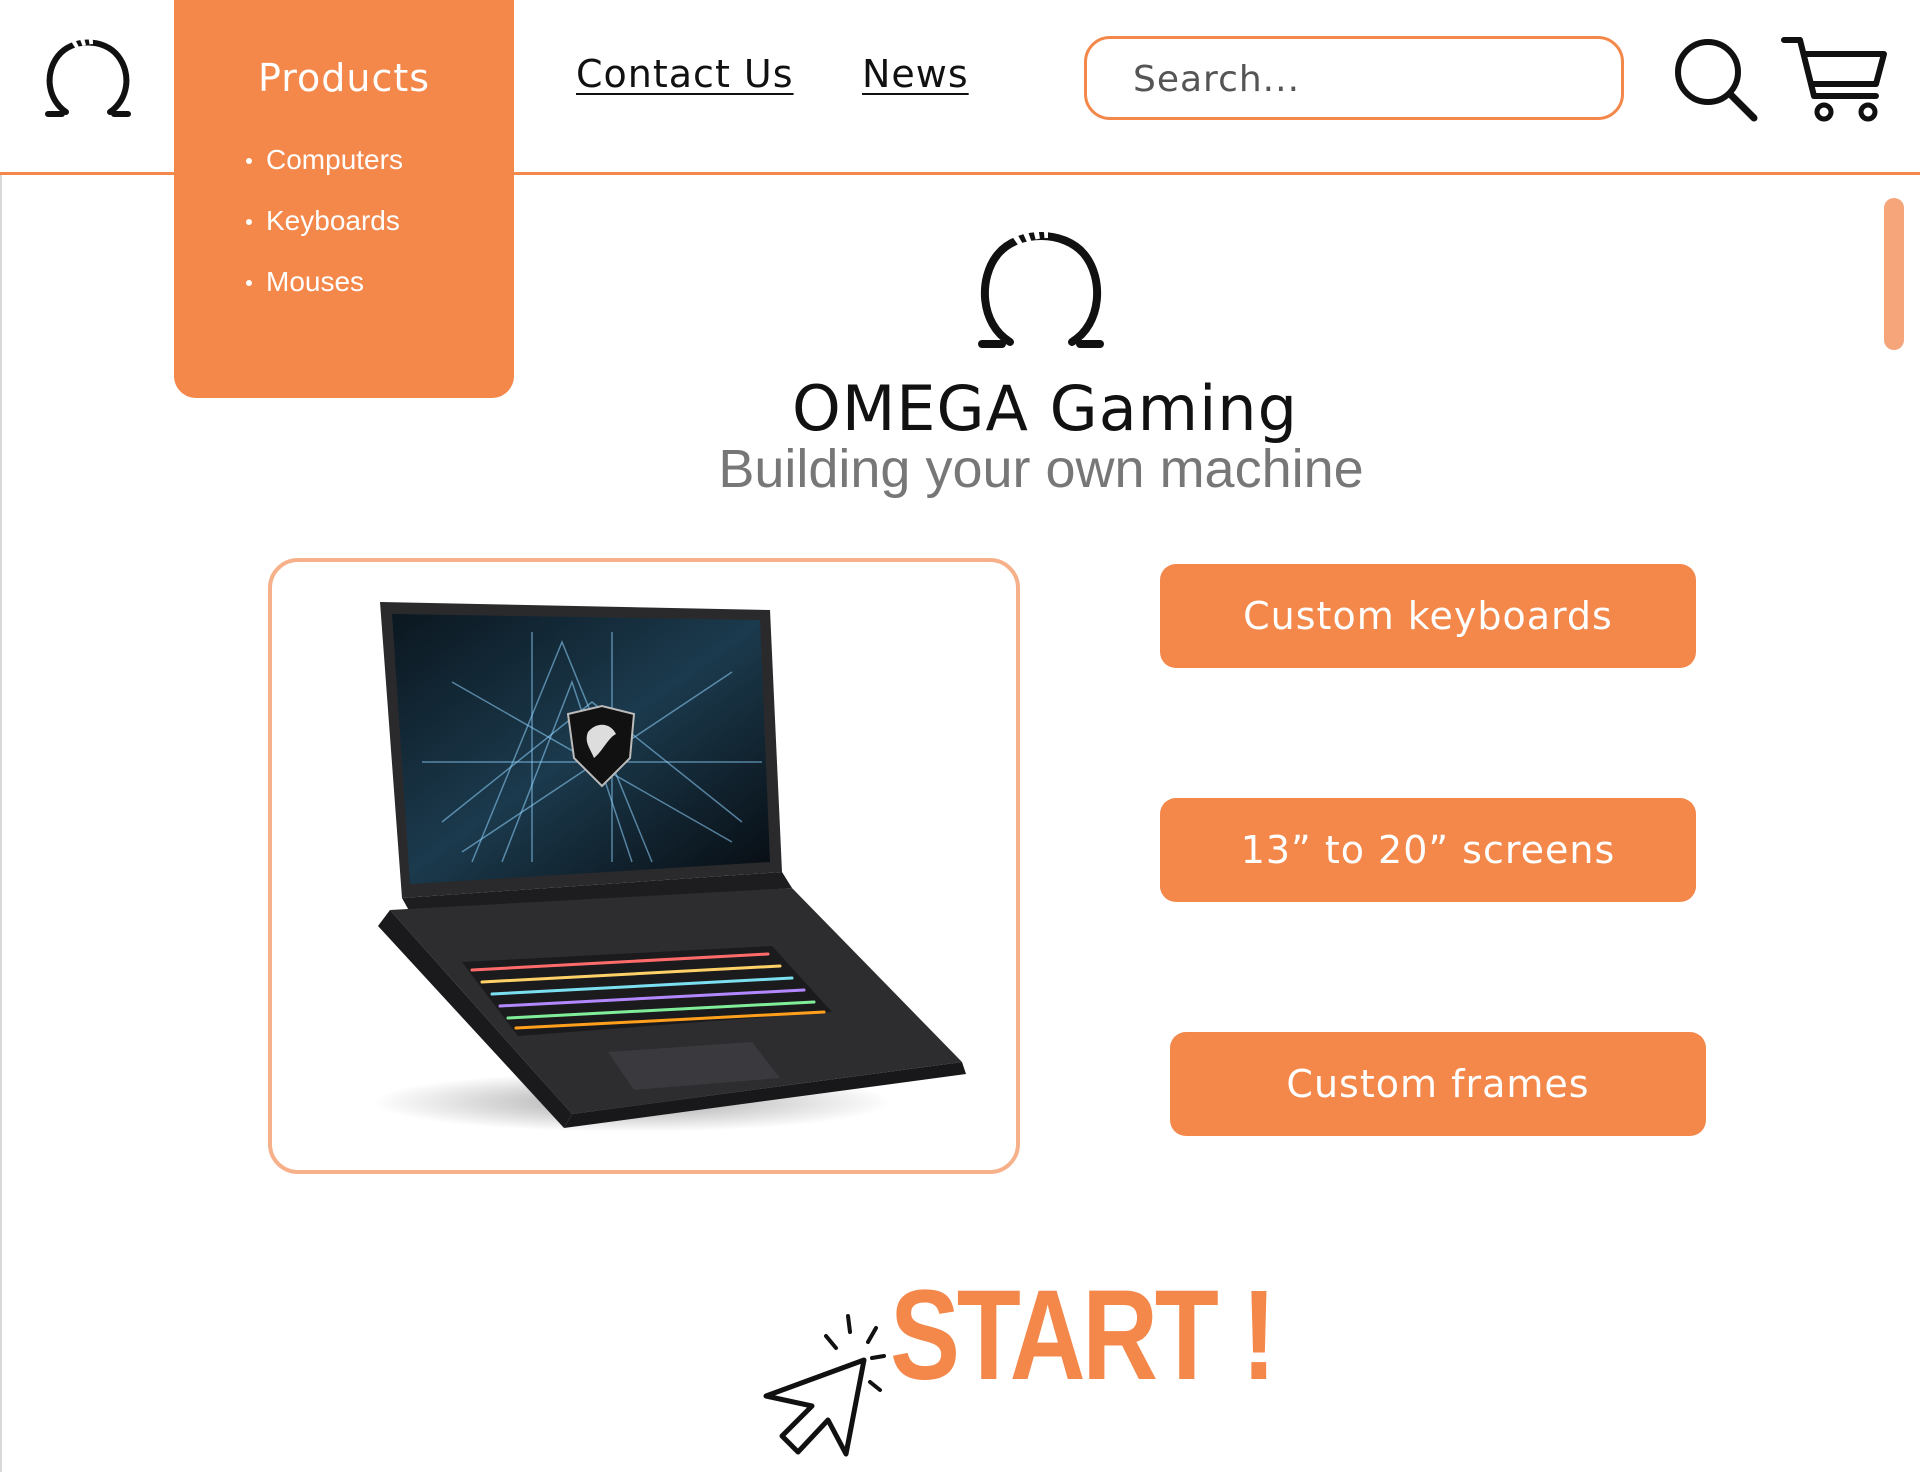 The image size is (1920, 1472). What do you see at coordinates (1438, 1084) in the screenshot?
I see `custom-frames-button: Custom frames` at bounding box center [1438, 1084].